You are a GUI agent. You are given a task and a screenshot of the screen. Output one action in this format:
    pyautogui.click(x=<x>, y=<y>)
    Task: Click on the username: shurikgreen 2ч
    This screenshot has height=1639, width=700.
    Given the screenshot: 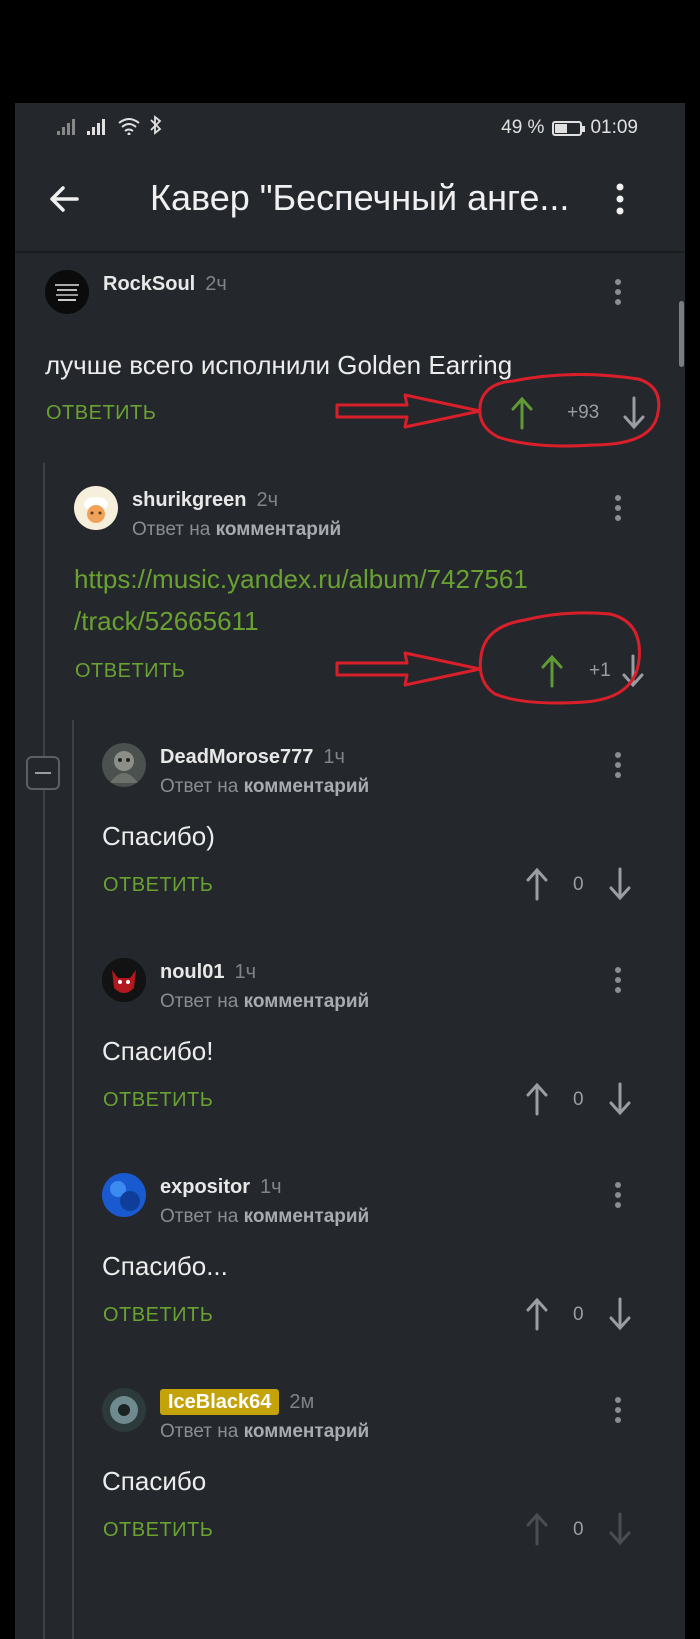 What is the action you would take?
    pyautogui.click(x=205, y=500)
    